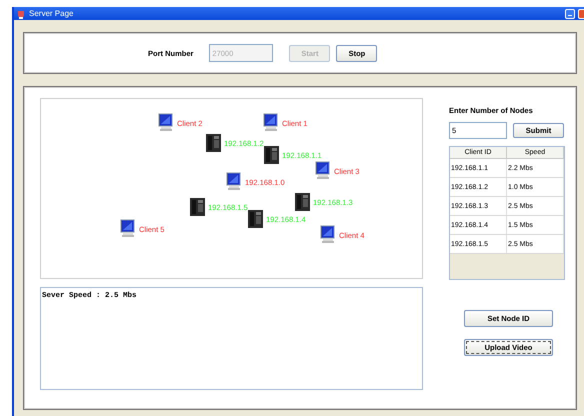 Image resolution: width=584 pixels, height=416 pixels. I want to click on window-title: Server Page, so click(51, 13).